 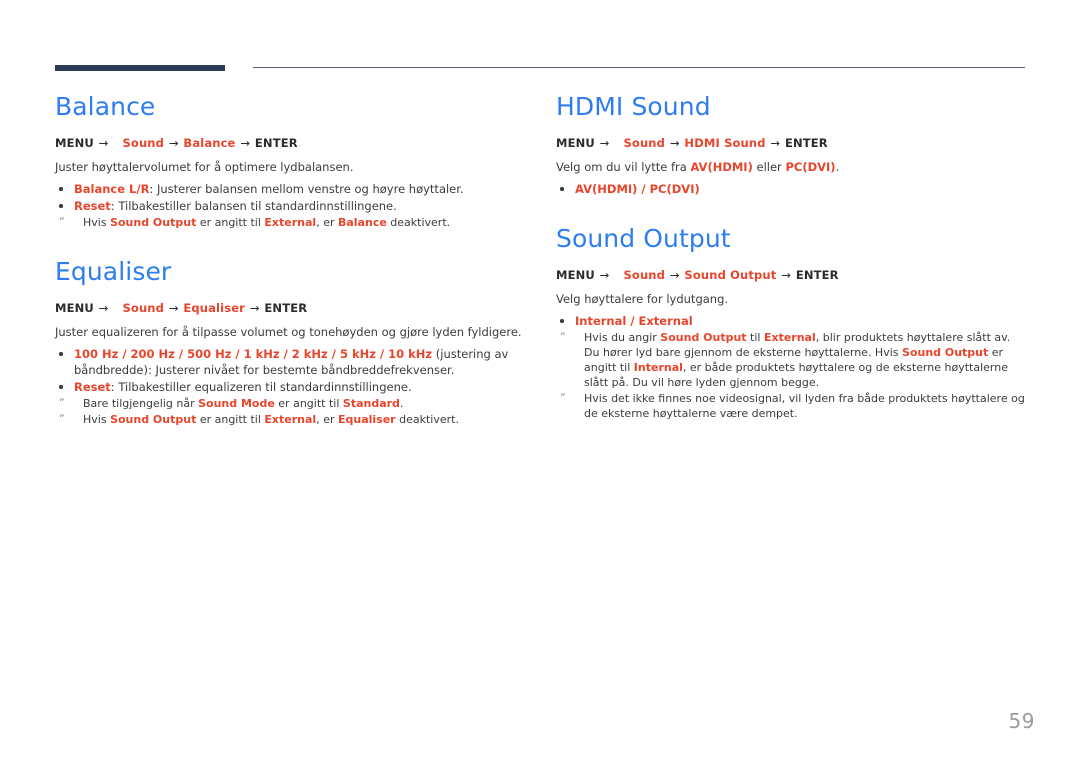 I want to click on section-lead-sound-output: Velg høyttalere for lydutgang., so click(x=642, y=299).